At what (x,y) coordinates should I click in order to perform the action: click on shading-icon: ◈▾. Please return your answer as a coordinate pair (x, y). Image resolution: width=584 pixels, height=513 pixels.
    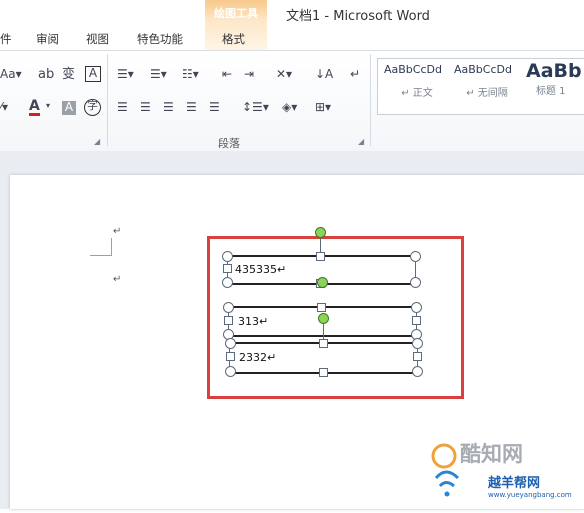
    Looking at the image, I should click on (289, 107).